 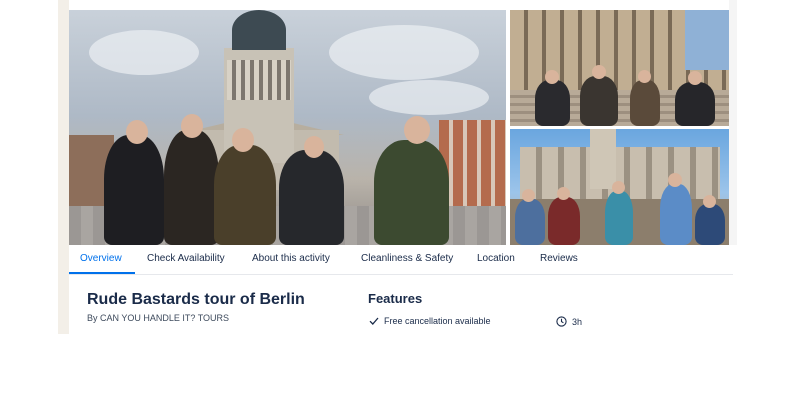 What do you see at coordinates (407, 258) in the screenshot?
I see `tab-cleanliness-safety: Cleanliness & Safety` at bounding box center [407, 258].